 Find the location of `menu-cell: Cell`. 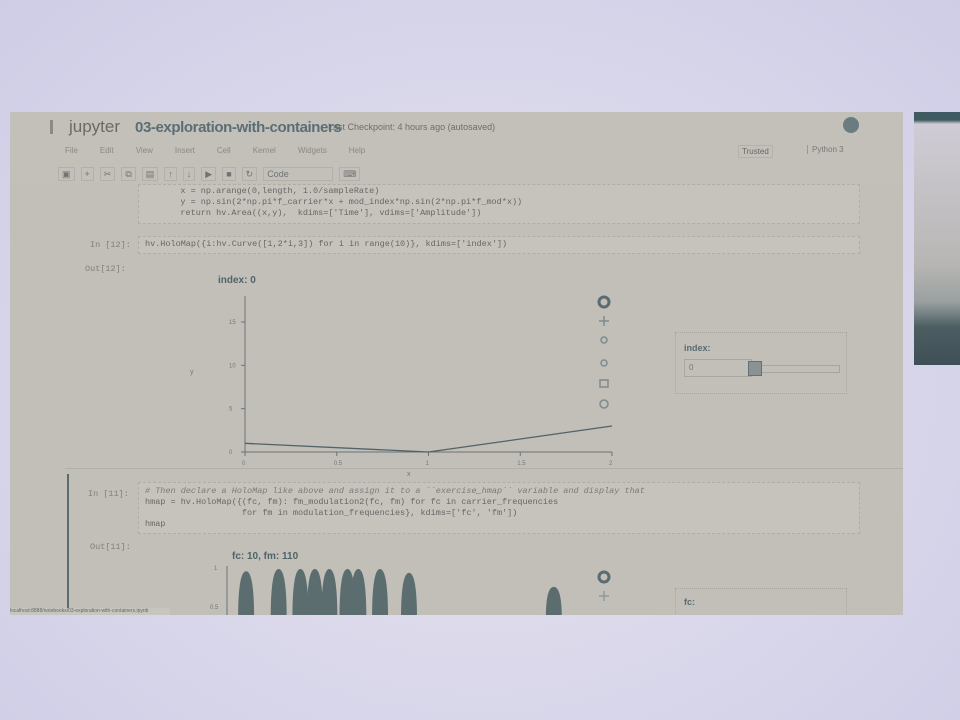

menu-cell: Cell is located at coordinates (224, 150).